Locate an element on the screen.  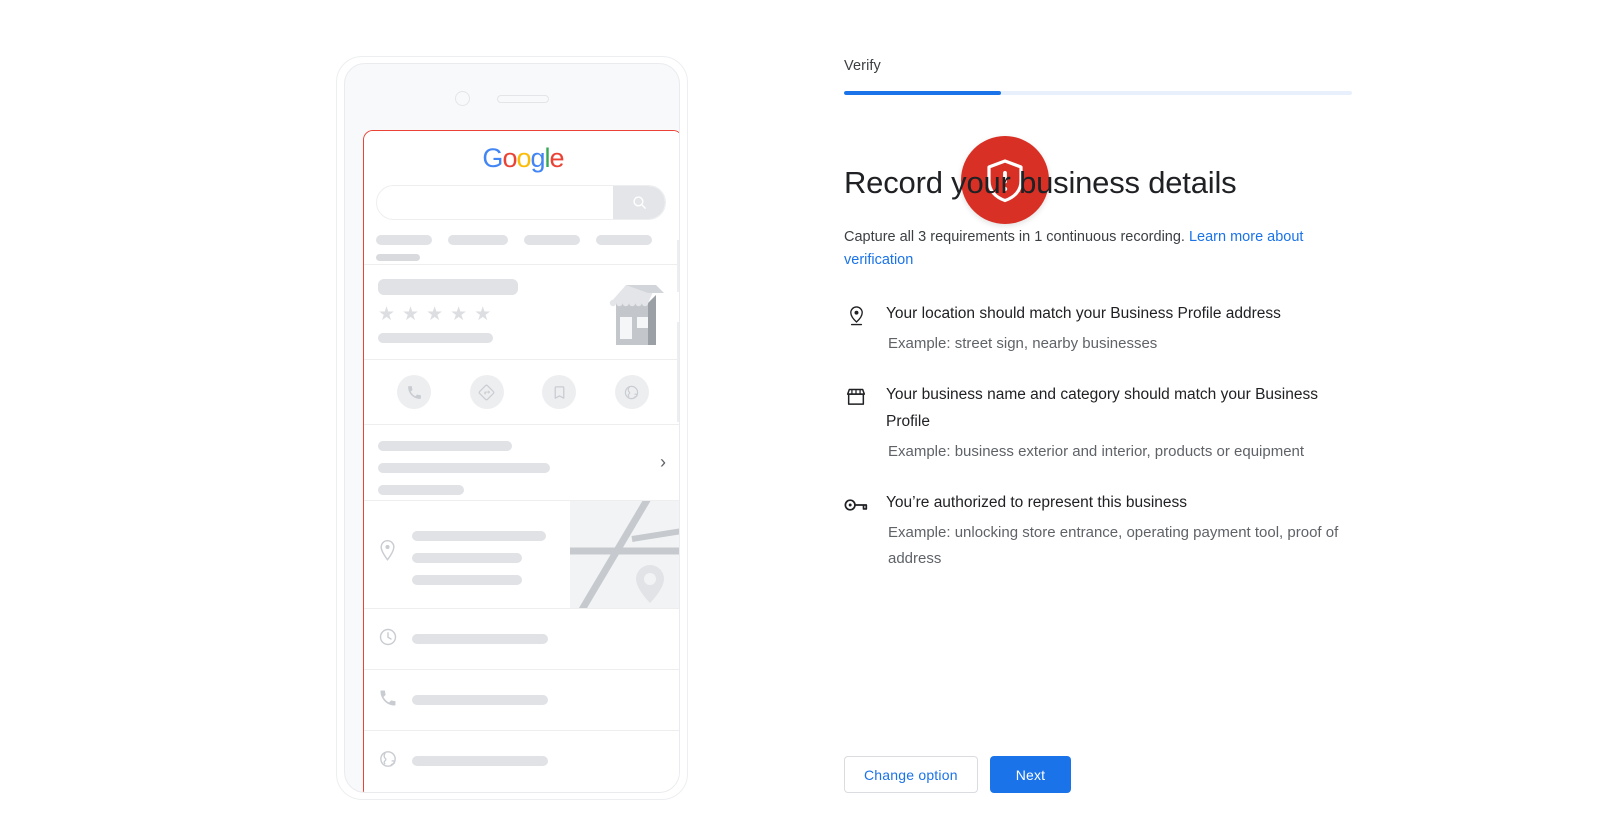
rating-stars: ★ ★ ★ ★ ★ is located at coordinates (434, 314).